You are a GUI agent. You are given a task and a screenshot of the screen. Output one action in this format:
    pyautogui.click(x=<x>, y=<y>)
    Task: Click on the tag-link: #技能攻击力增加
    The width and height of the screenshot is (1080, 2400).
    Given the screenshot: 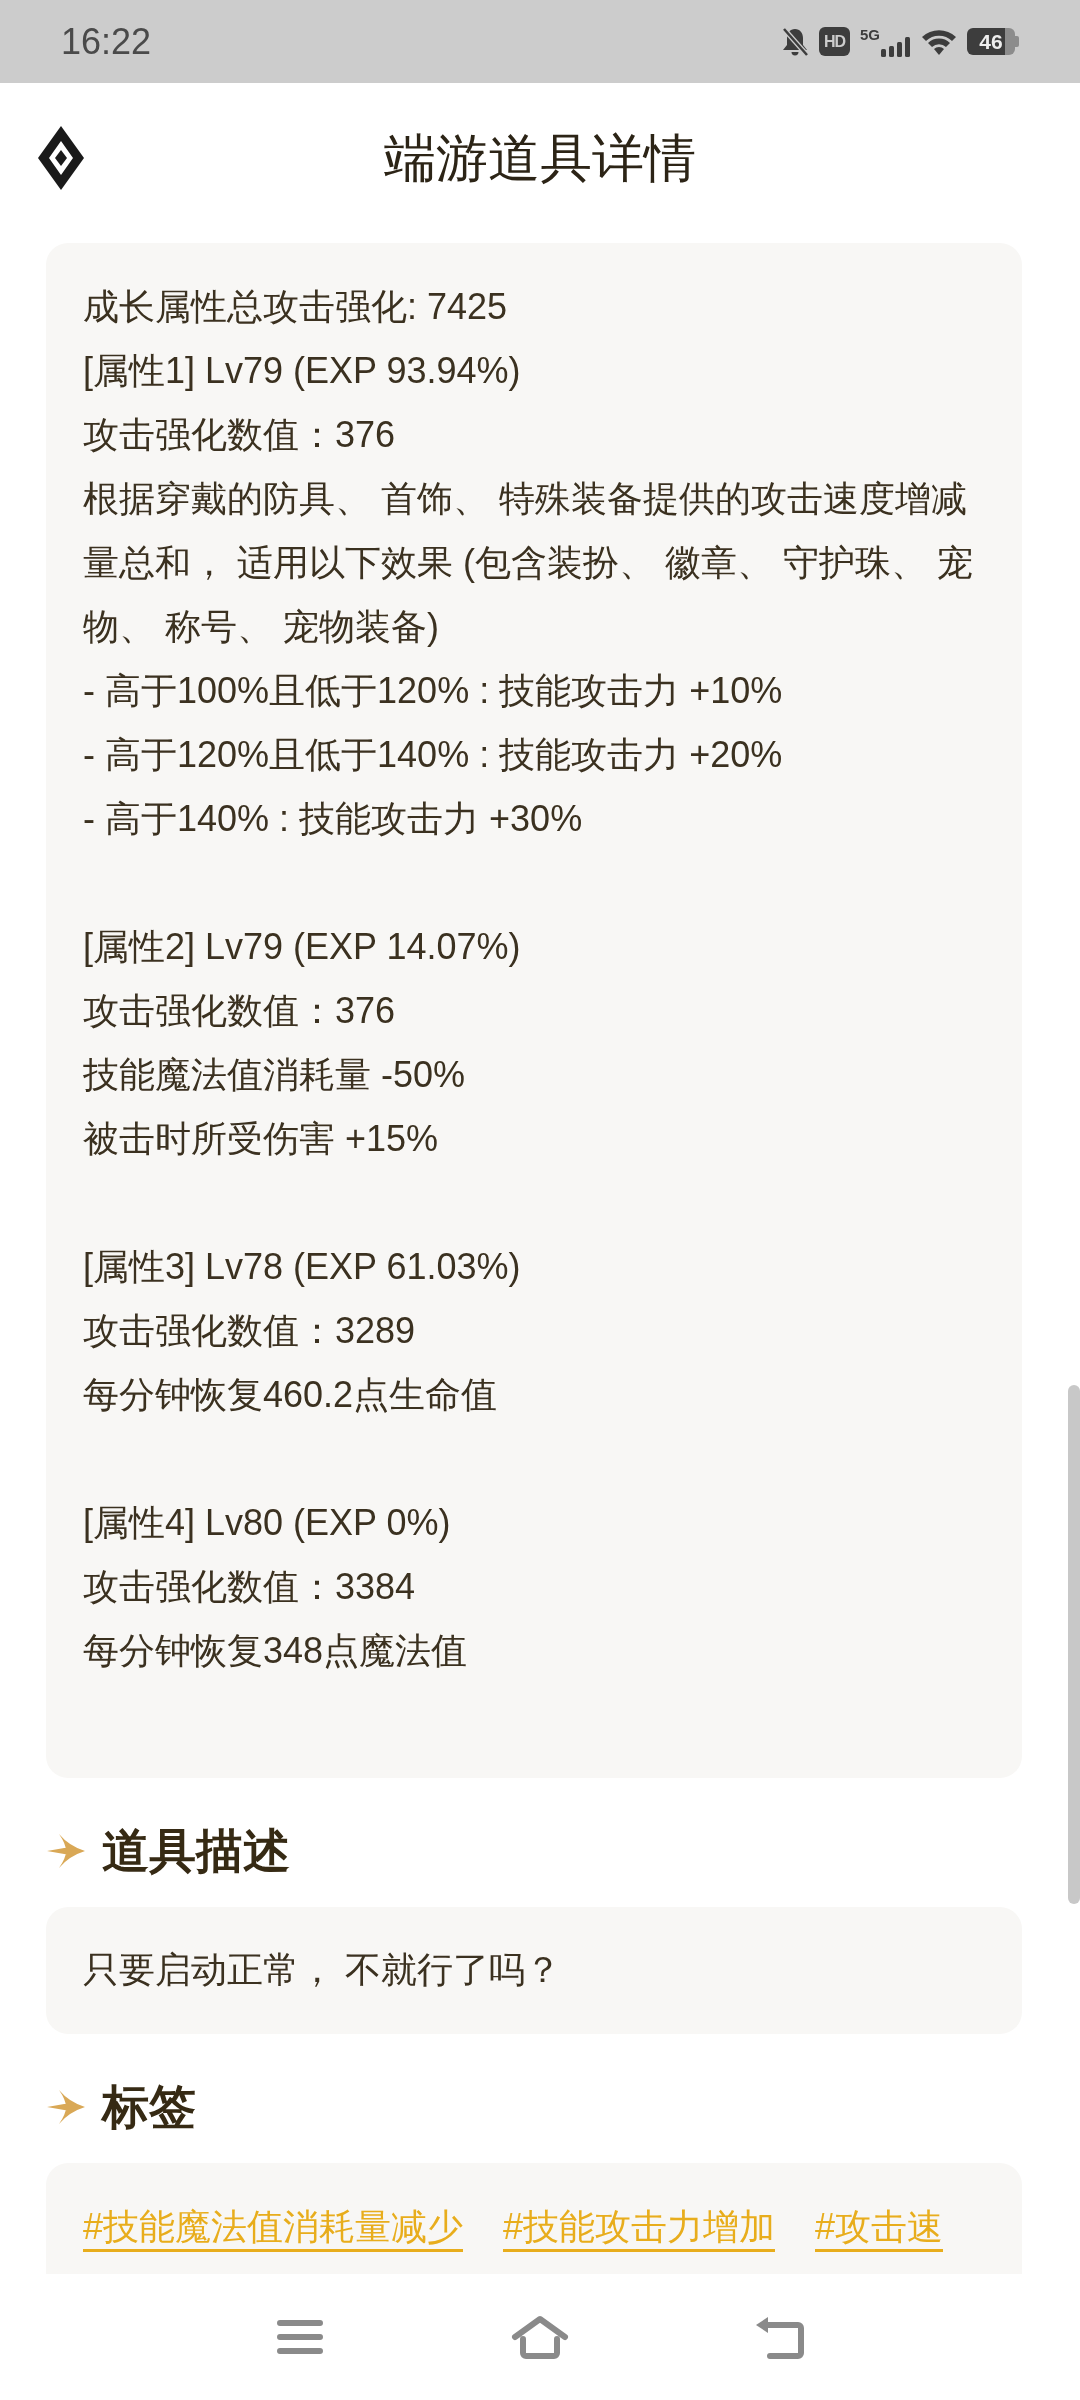 What is the action you would take?
    pyautogui.click(x=639, y=2228)
    